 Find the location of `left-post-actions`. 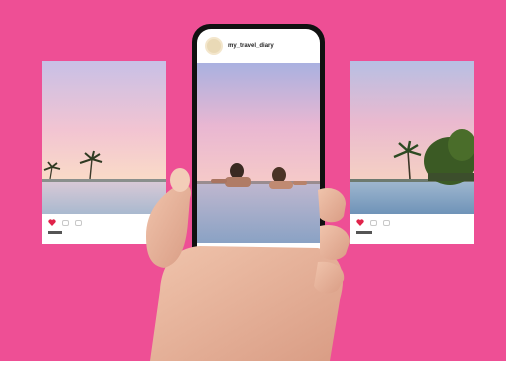

left-post-actions is located at coordinates (65, 222).